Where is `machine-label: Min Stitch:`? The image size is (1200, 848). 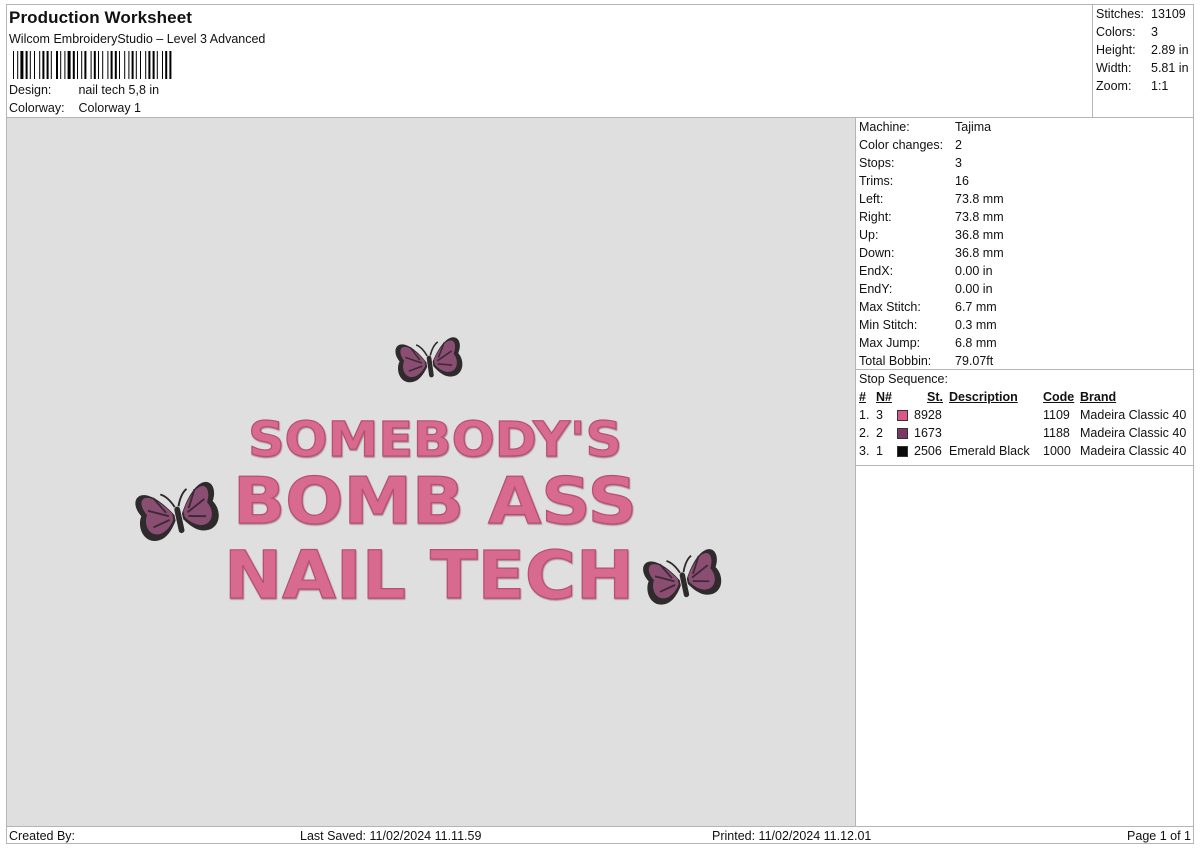 machine-label: Min Stitch: is located at coordinates (888, 325).